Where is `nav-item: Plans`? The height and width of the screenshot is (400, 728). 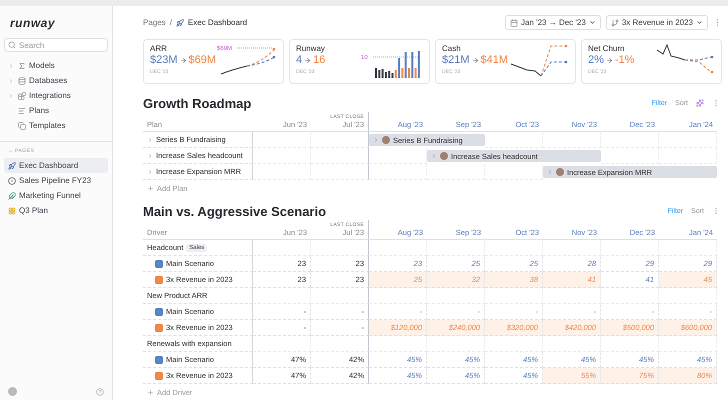
nav-item: Plans is located at coordinates (56, 110).